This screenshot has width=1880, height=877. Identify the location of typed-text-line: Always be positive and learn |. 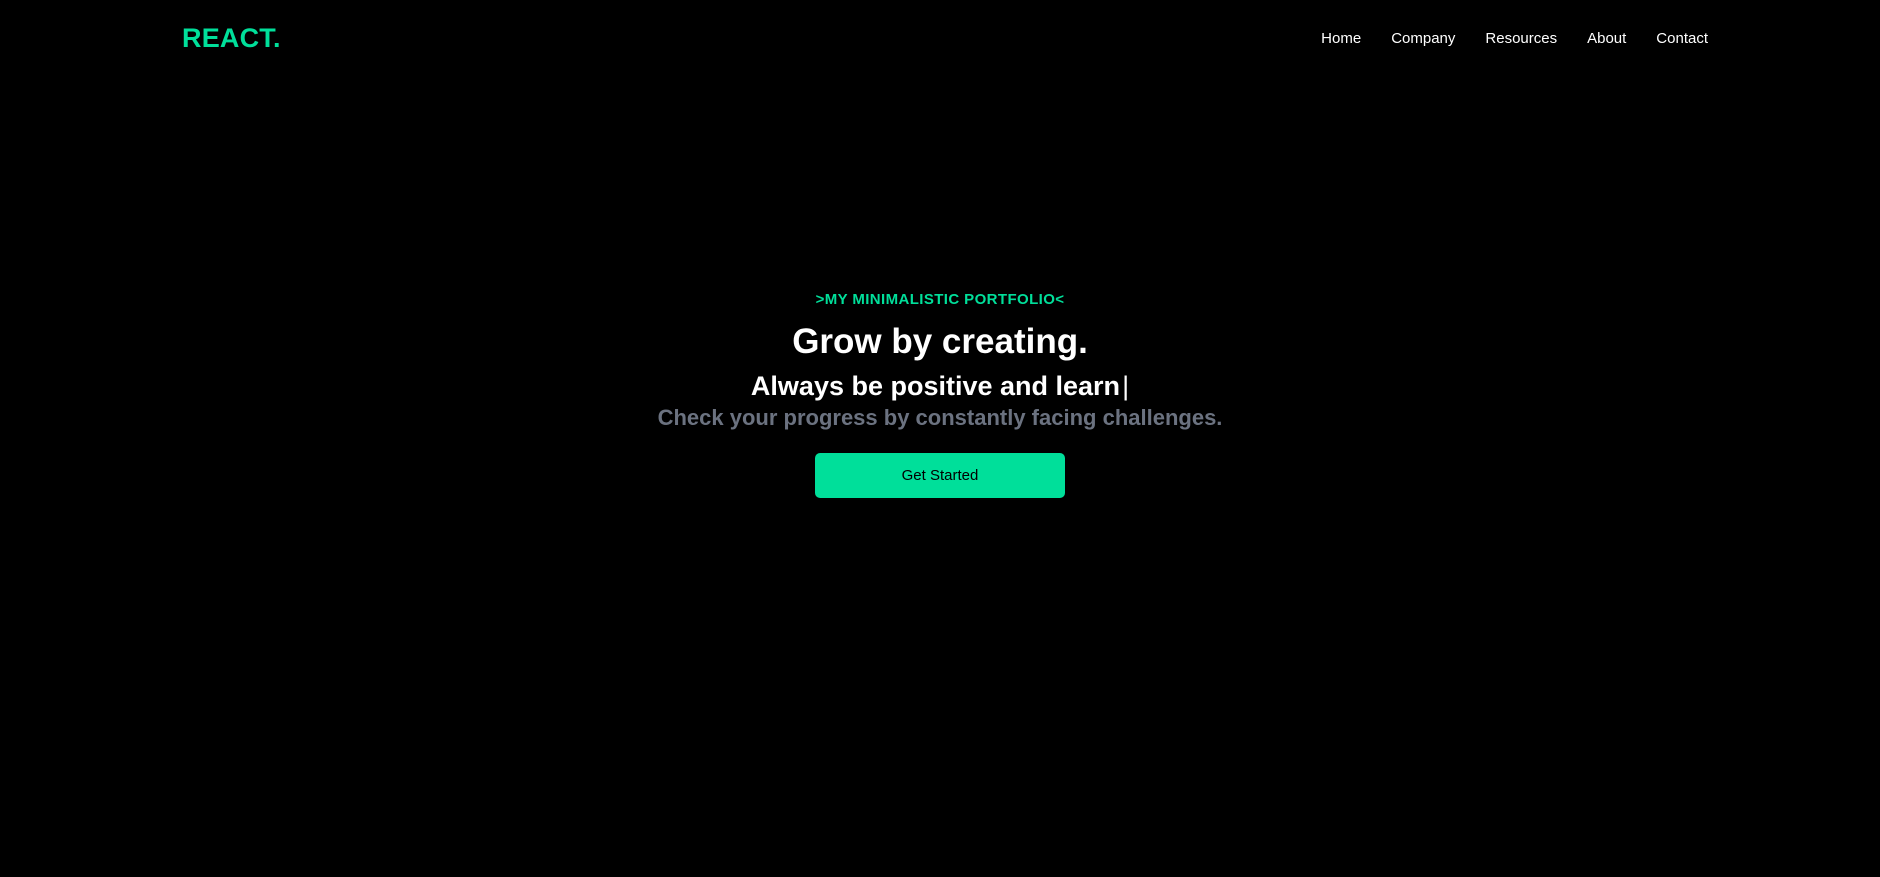
(940, 386).